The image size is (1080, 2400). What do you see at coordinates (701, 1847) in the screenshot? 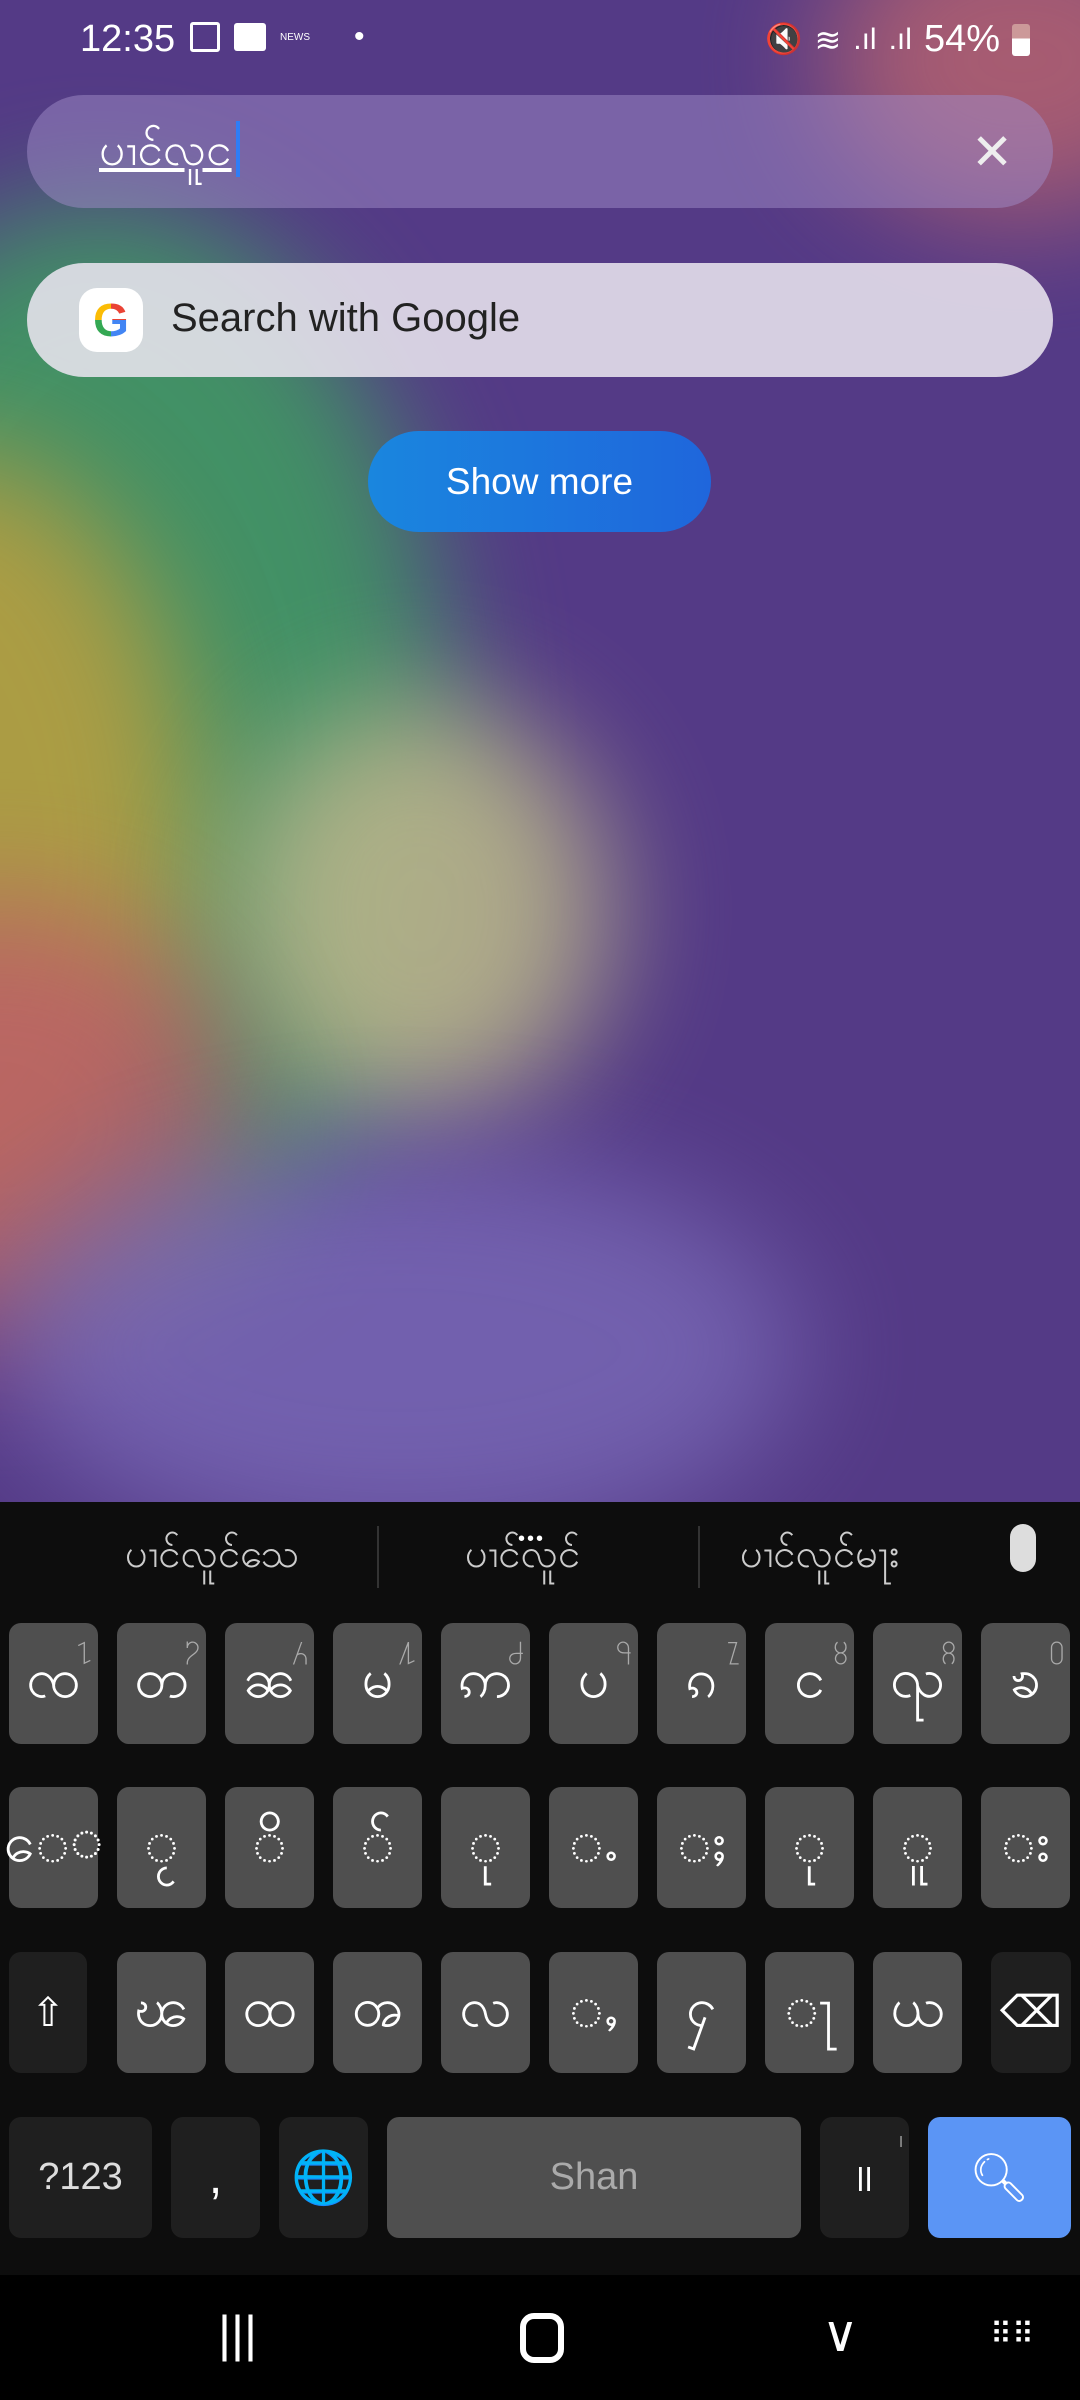
I see `key: ◌ႈ` at bounding box center [701, 1847].